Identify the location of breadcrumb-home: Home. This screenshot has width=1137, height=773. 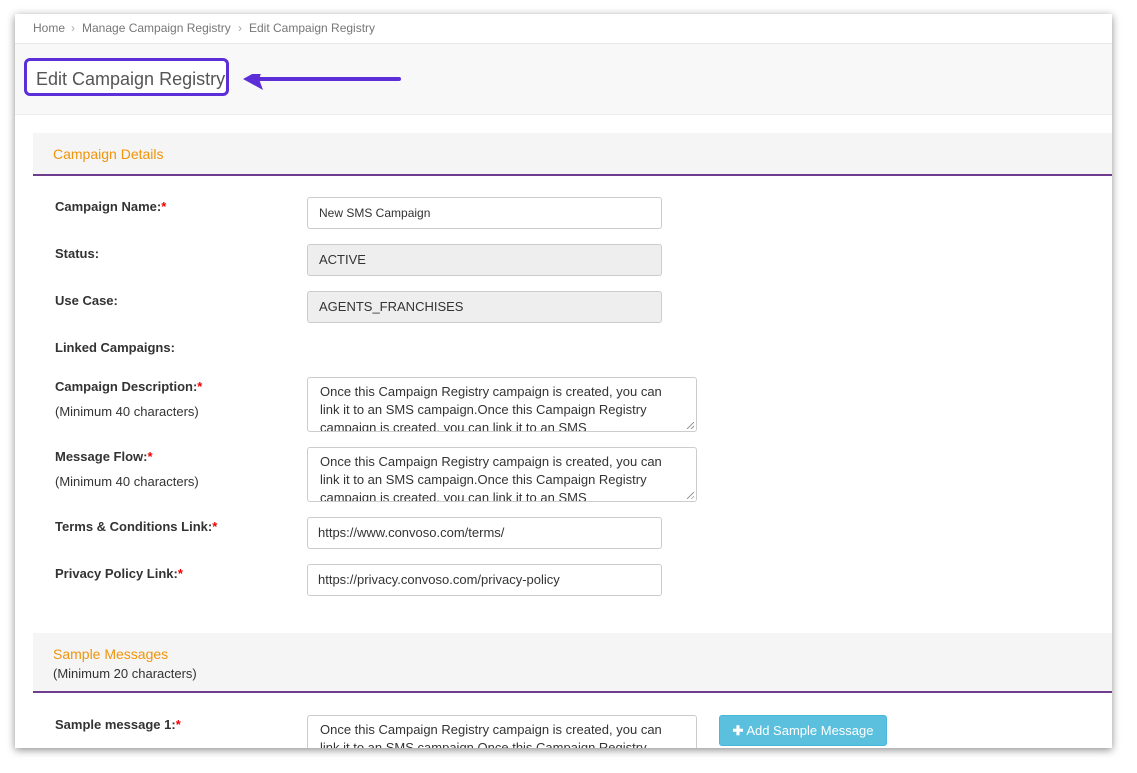
(49, 28).